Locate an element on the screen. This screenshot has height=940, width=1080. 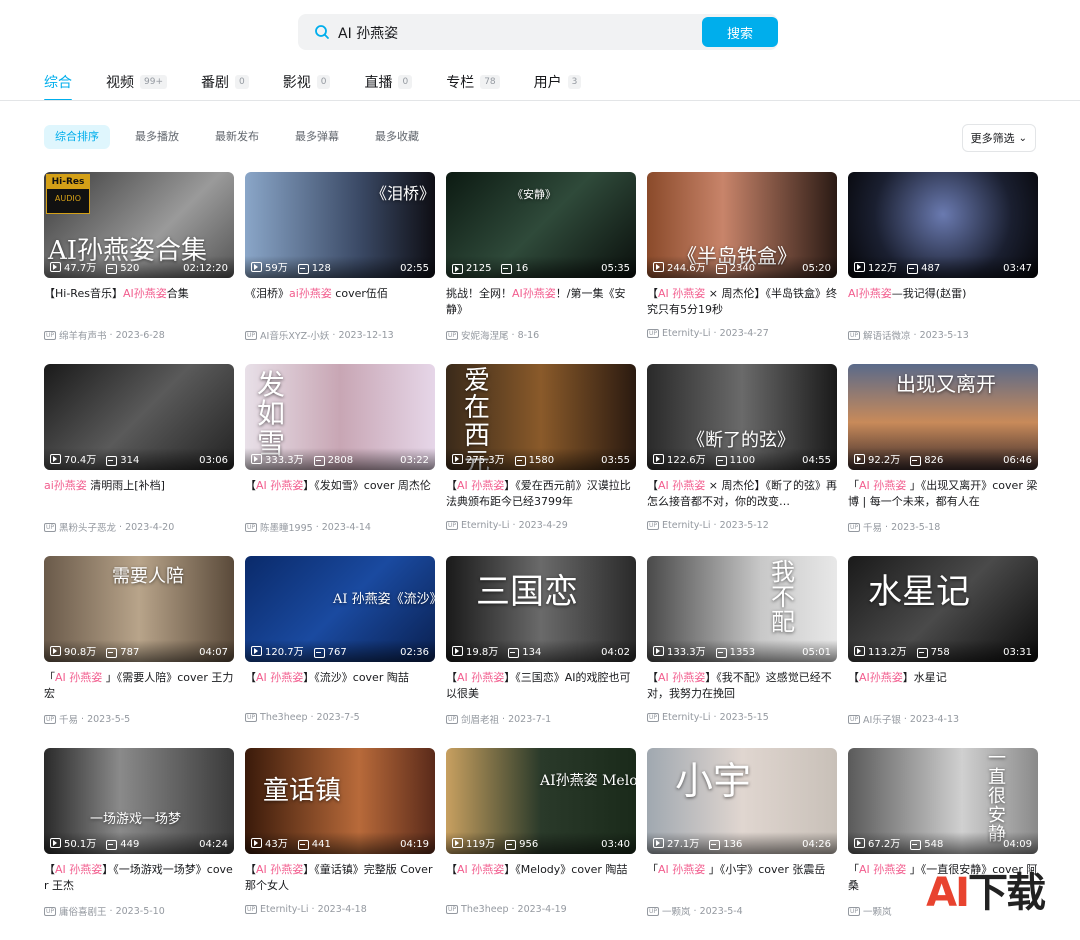
uploader-name: 绵羊有声书 is located at coordinates (83, 335).